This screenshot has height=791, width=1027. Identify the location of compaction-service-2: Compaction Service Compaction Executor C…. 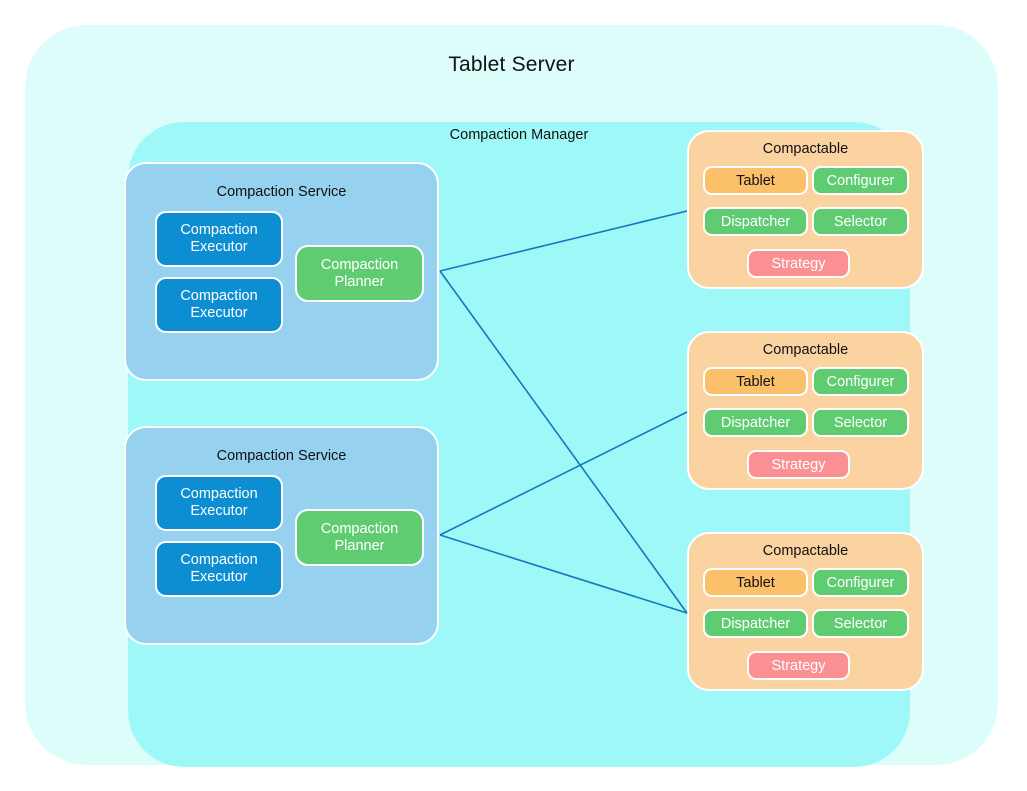
(281, 535).